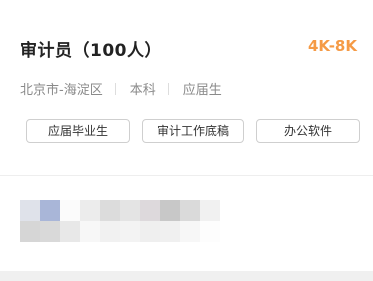  I want to click on job-education: 本科, so click(142, 90).